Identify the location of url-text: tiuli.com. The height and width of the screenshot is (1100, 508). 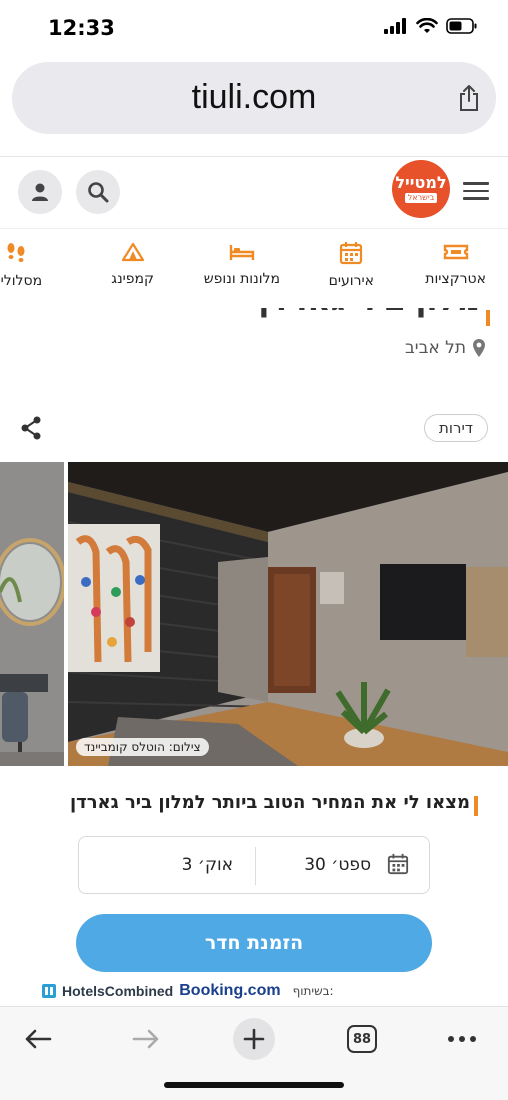
(254, 97).